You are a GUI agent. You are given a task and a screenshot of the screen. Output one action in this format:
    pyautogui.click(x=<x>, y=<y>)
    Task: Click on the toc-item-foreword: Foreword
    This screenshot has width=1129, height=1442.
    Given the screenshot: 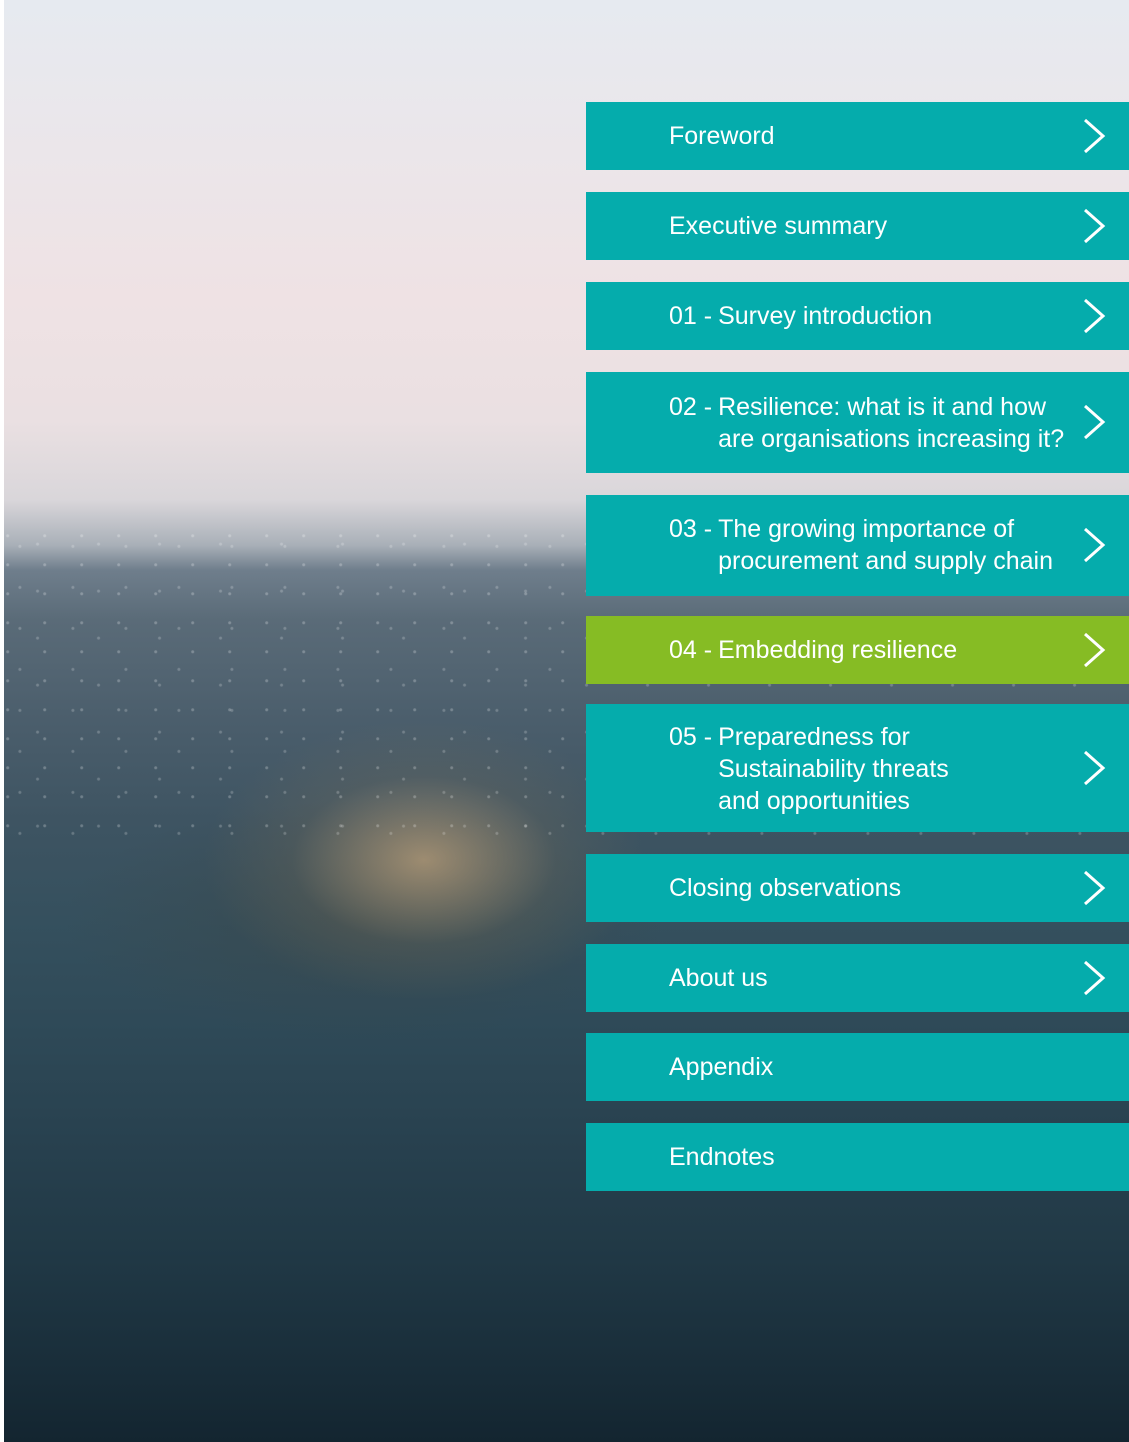 What is the action you would take?
    pyautogui.click(x=857, y=136)
    